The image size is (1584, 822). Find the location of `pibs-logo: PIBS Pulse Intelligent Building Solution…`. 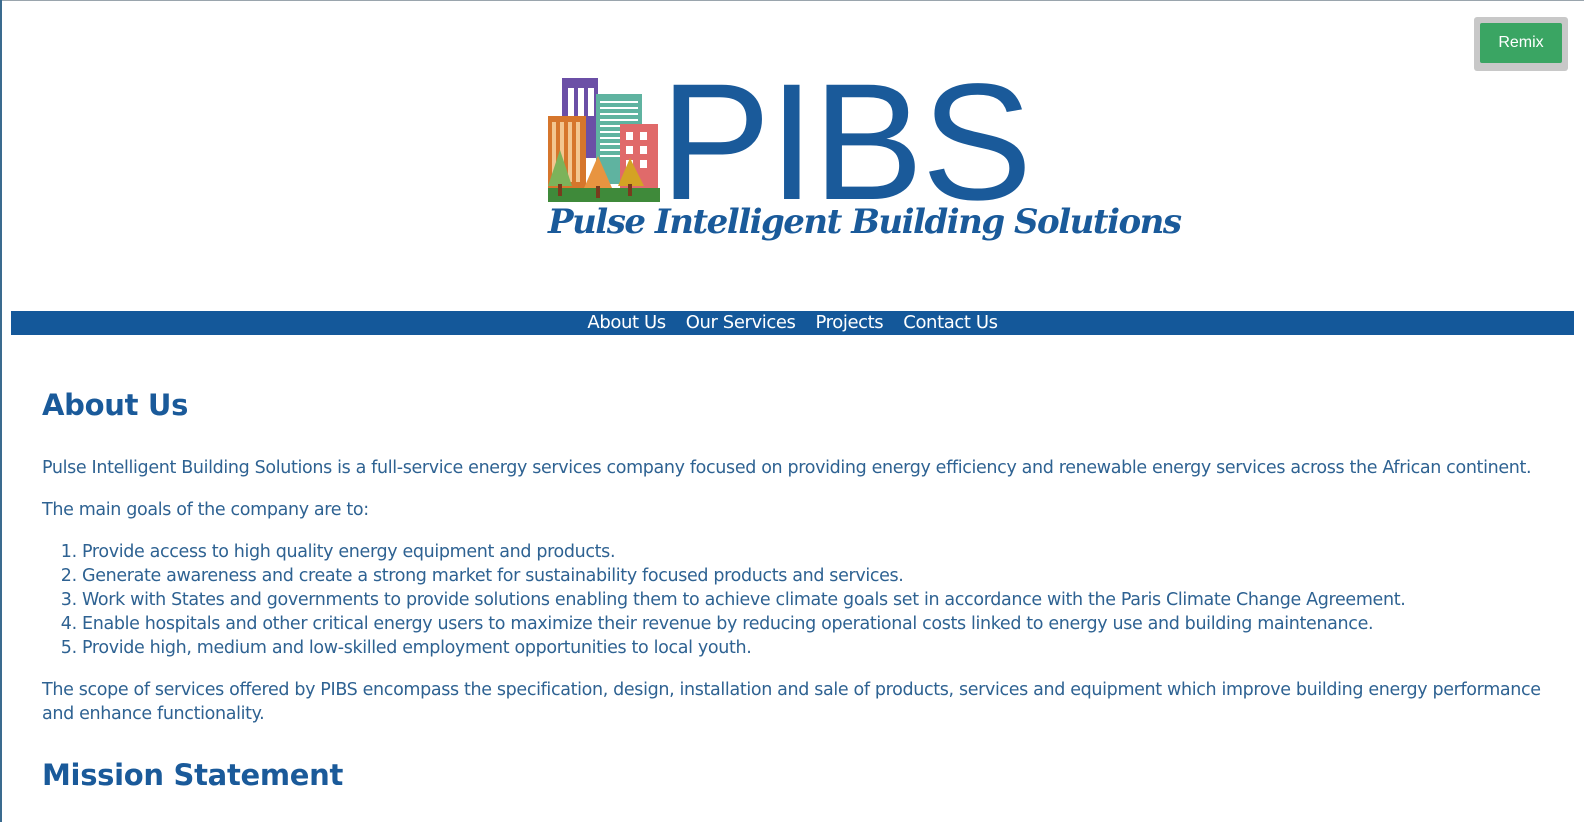

pibs-logo: PIBS Pulse Intelligent Building Solution… is located at coordinates (865, 160).